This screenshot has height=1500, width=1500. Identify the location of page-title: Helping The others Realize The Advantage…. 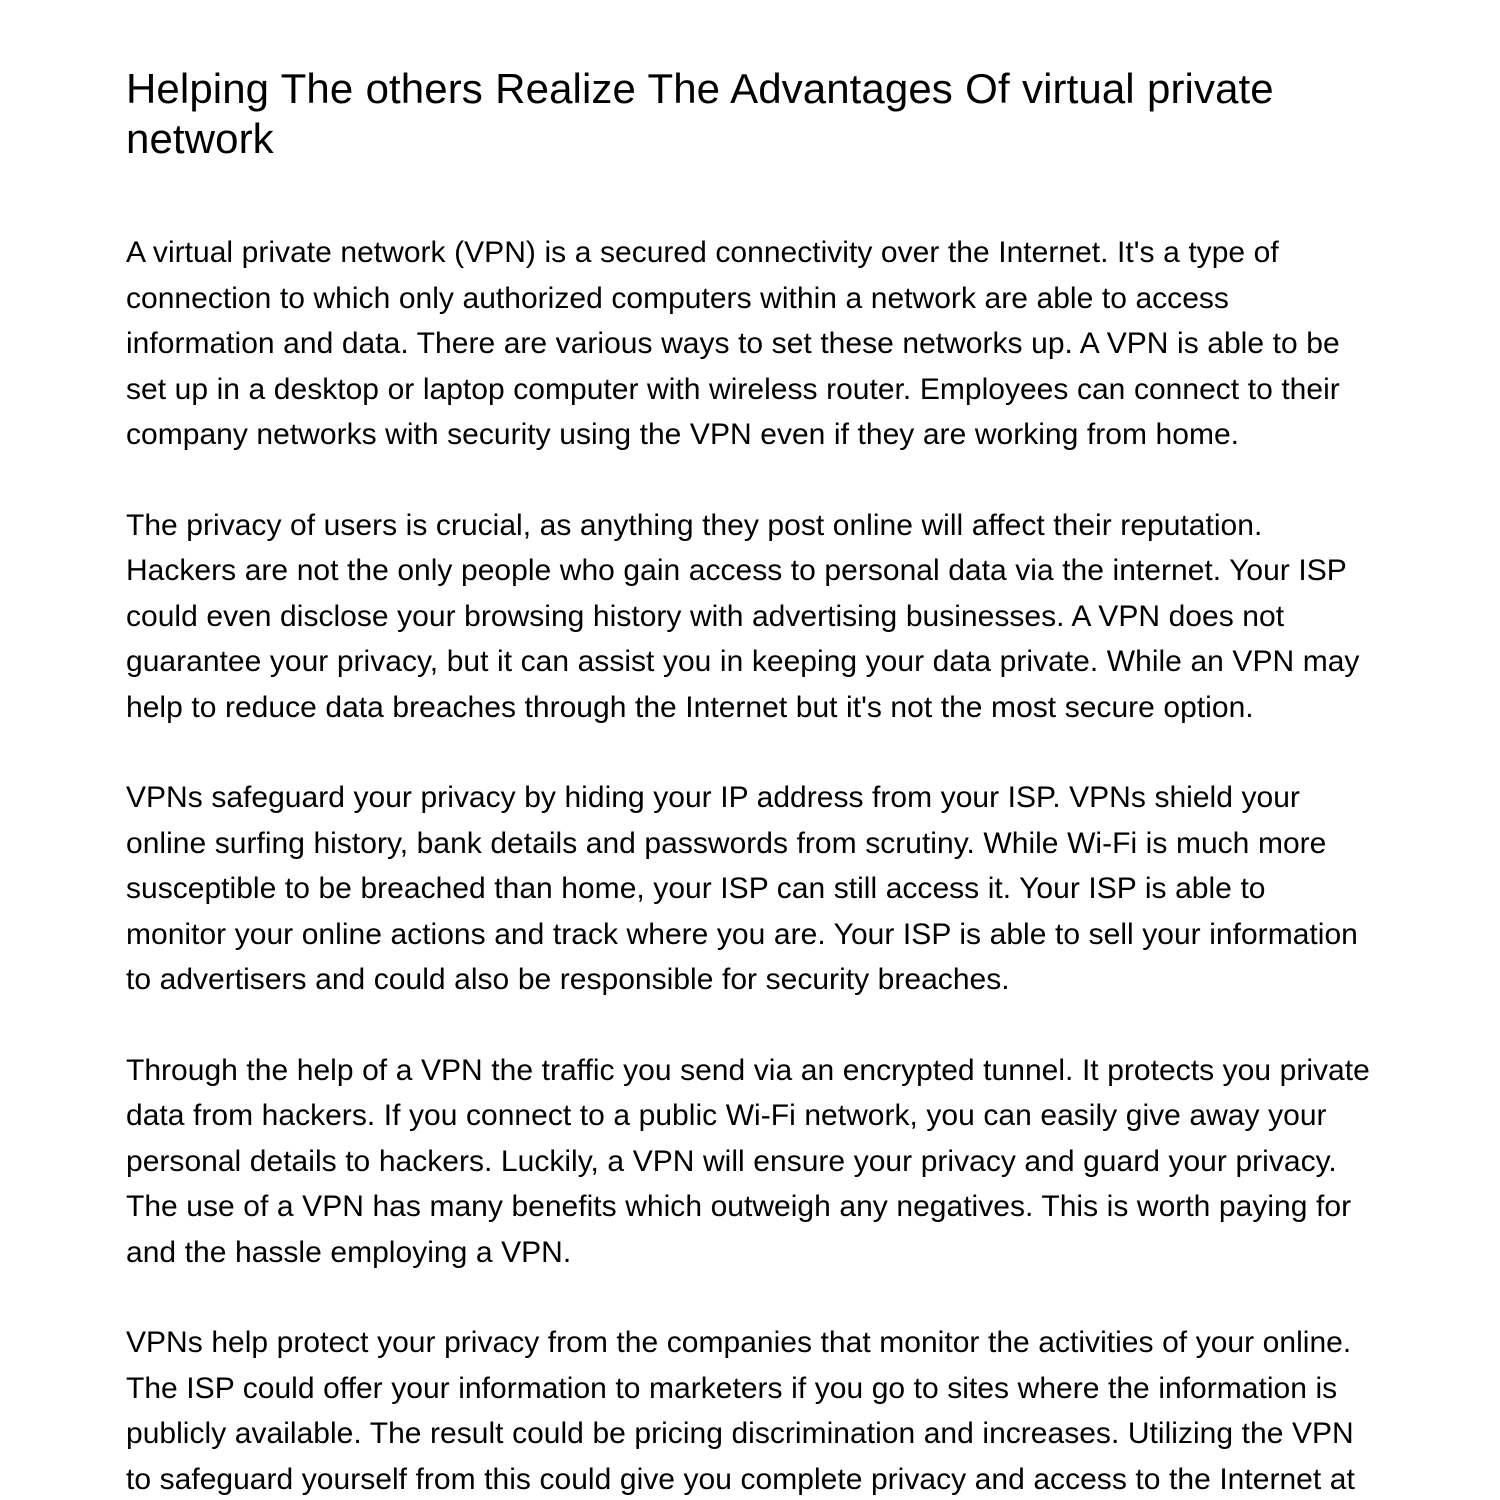
(700, 113).